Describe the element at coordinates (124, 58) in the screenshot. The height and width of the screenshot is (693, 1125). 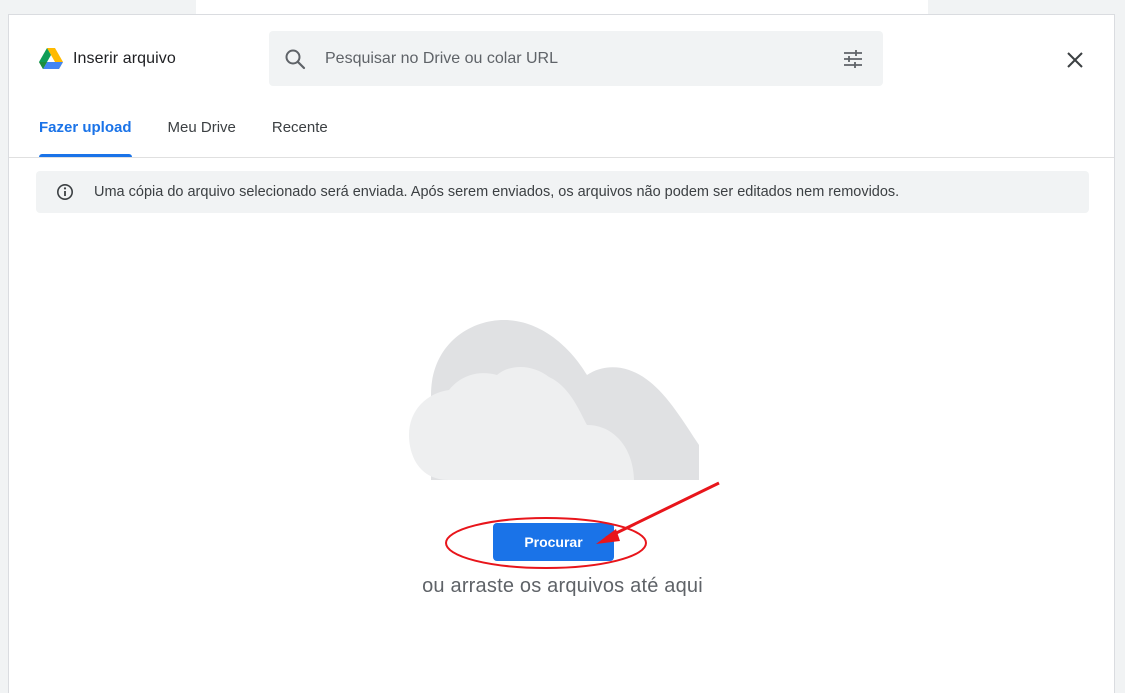
I see `dialog-title: Inserir arquivo` at that location.